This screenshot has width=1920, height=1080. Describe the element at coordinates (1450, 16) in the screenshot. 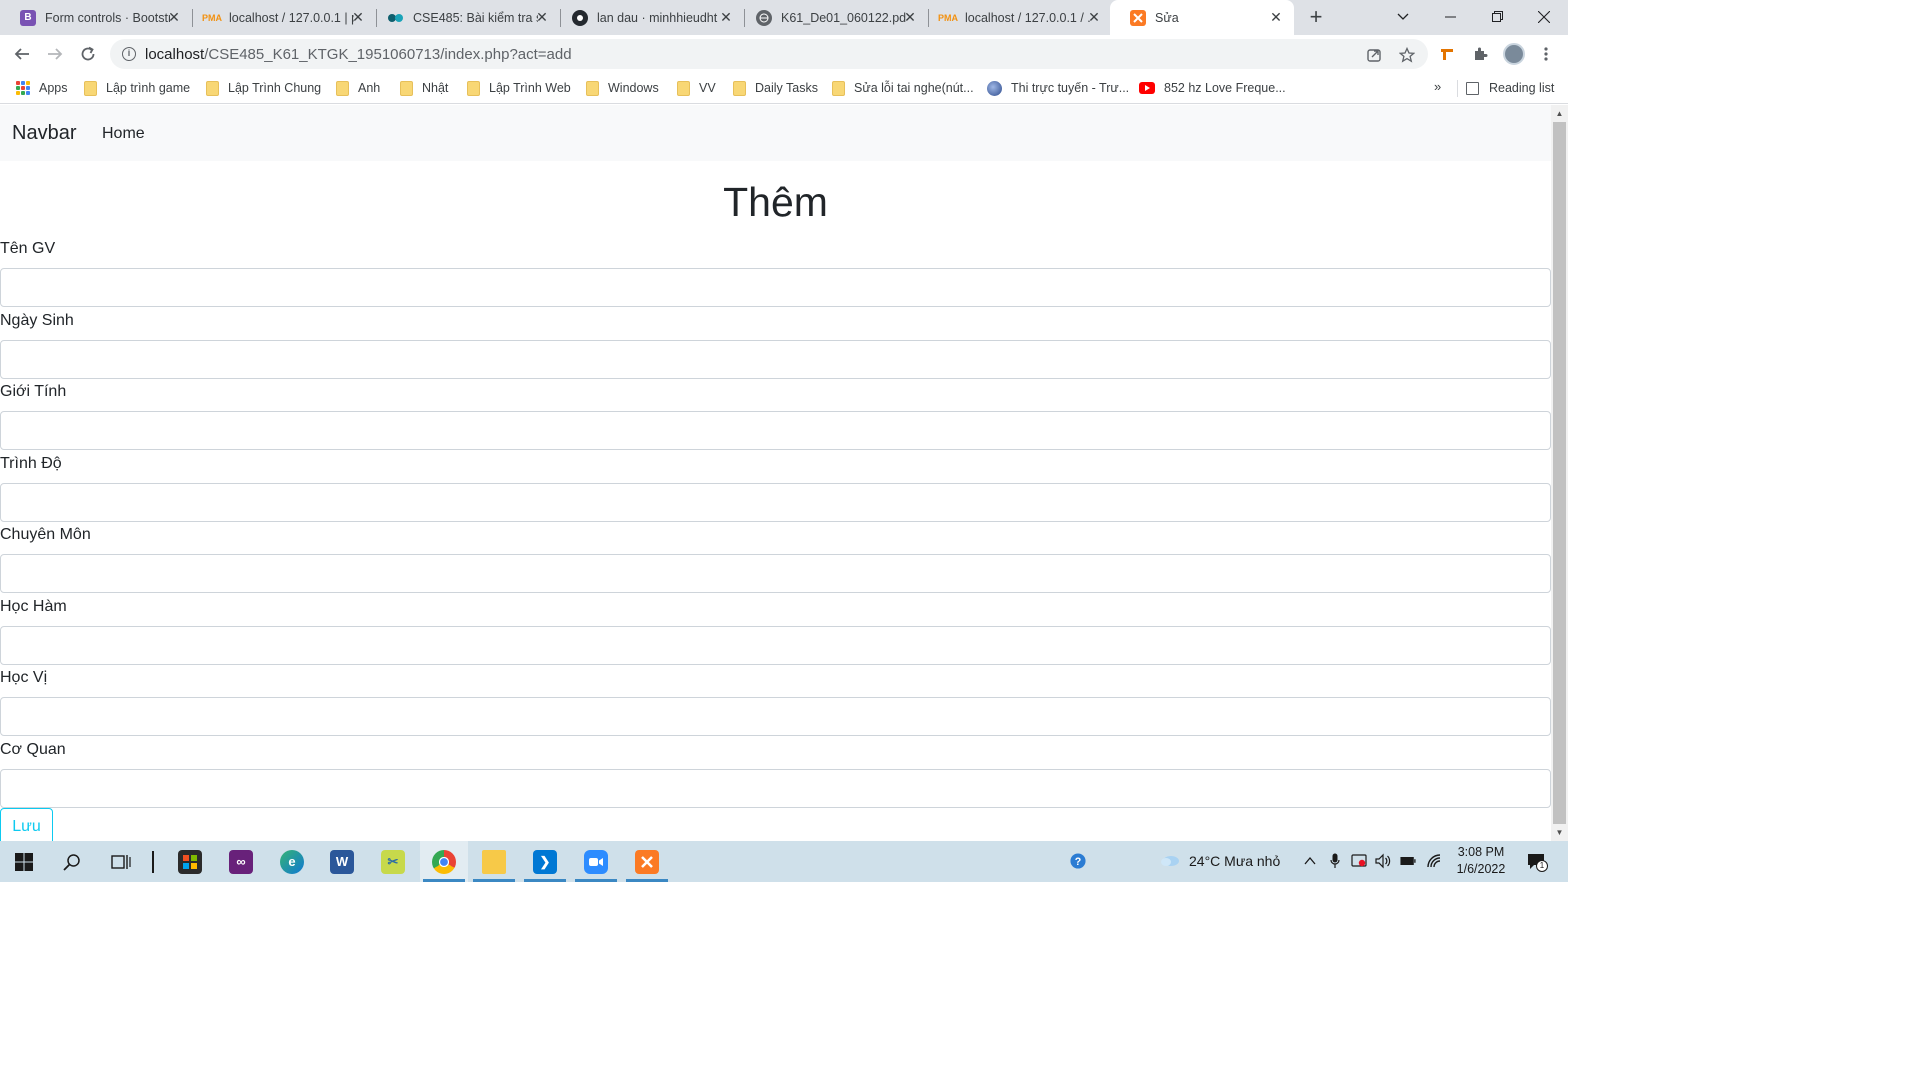

I see `minimize-button` at that location.